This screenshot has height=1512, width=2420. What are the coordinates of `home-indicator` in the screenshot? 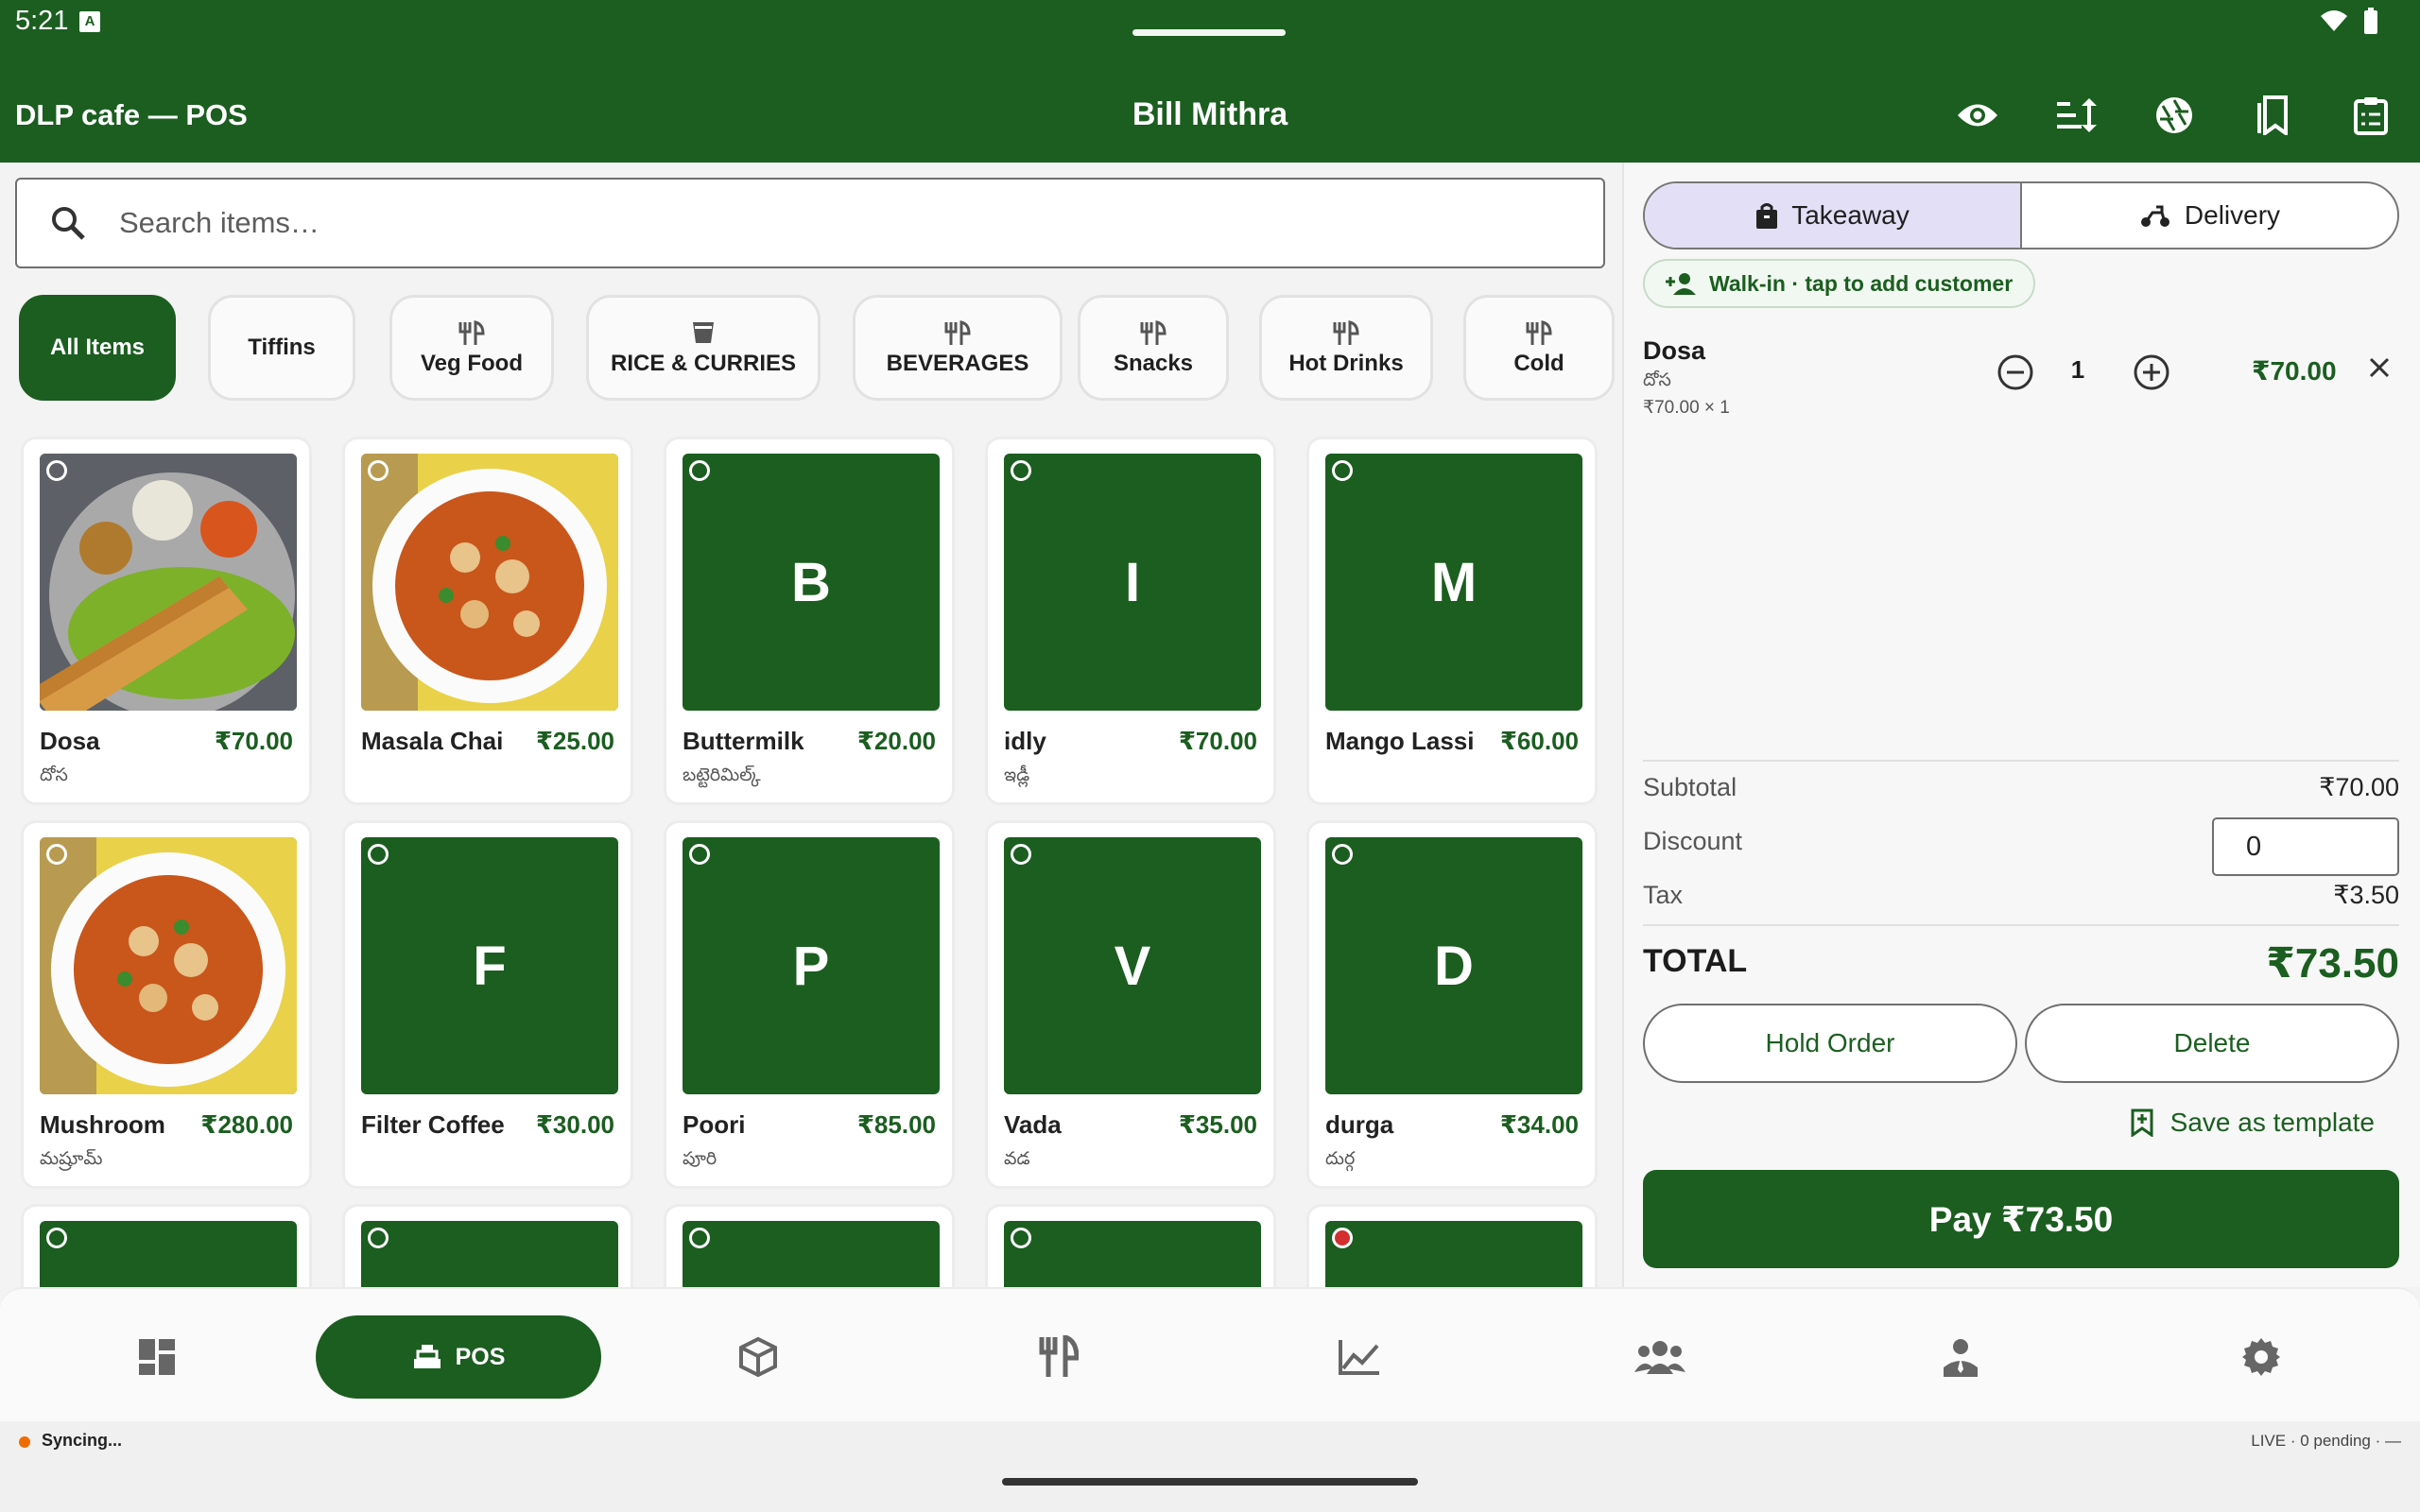 It's located at (1210, 1482).